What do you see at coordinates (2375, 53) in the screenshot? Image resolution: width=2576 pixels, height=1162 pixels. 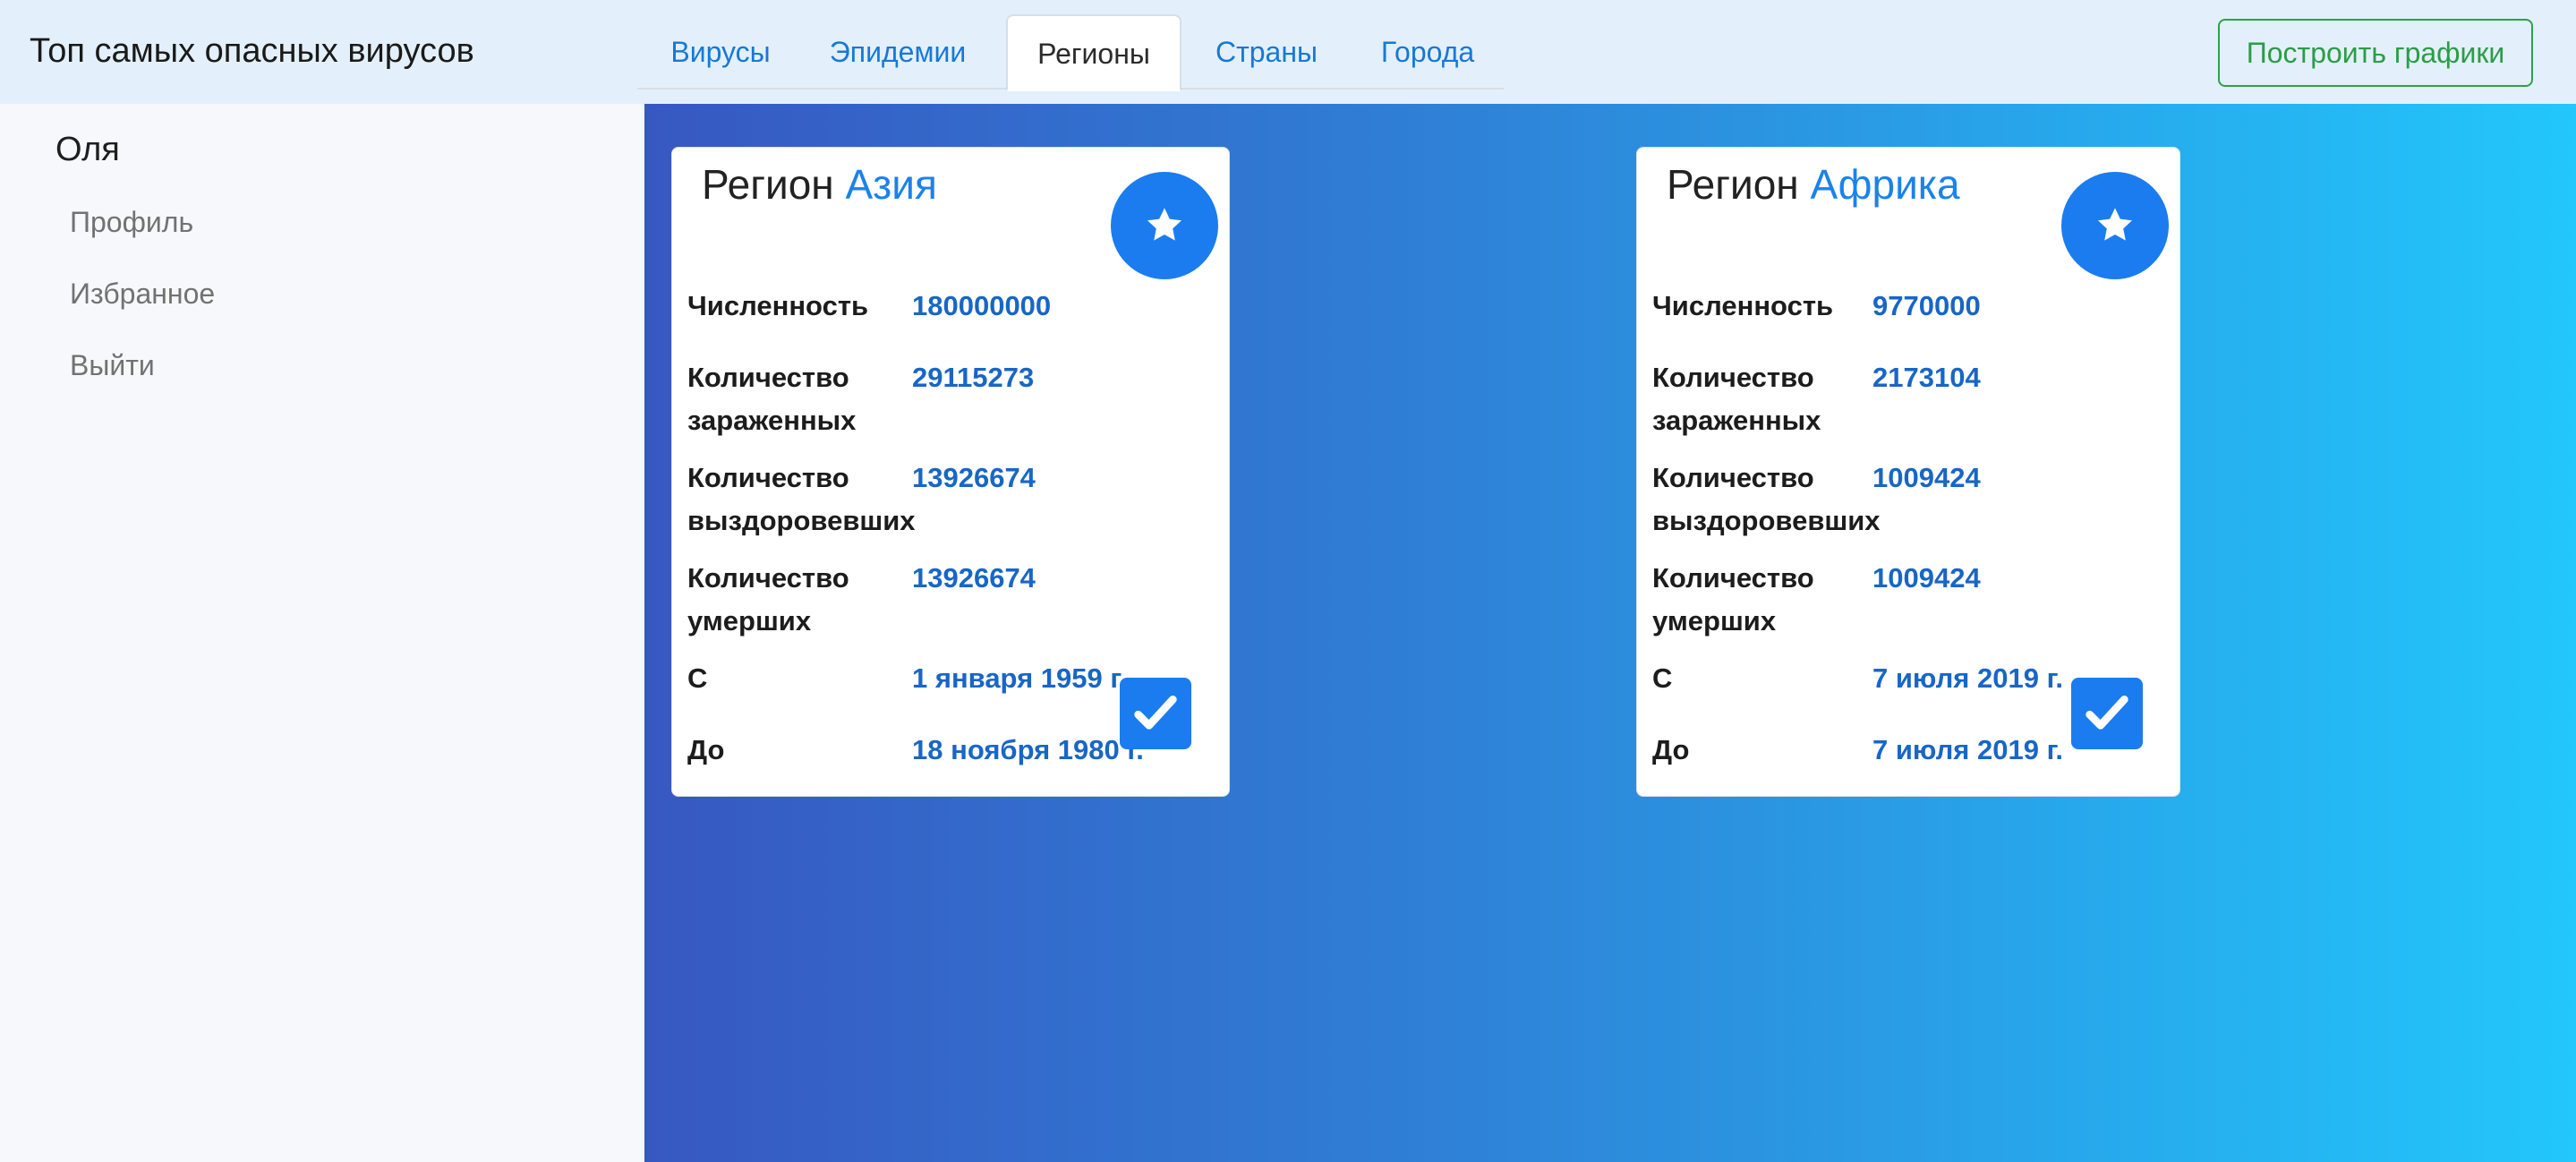 I see `build-charts-button: Построить графики` at bounding box center [2375, 53].